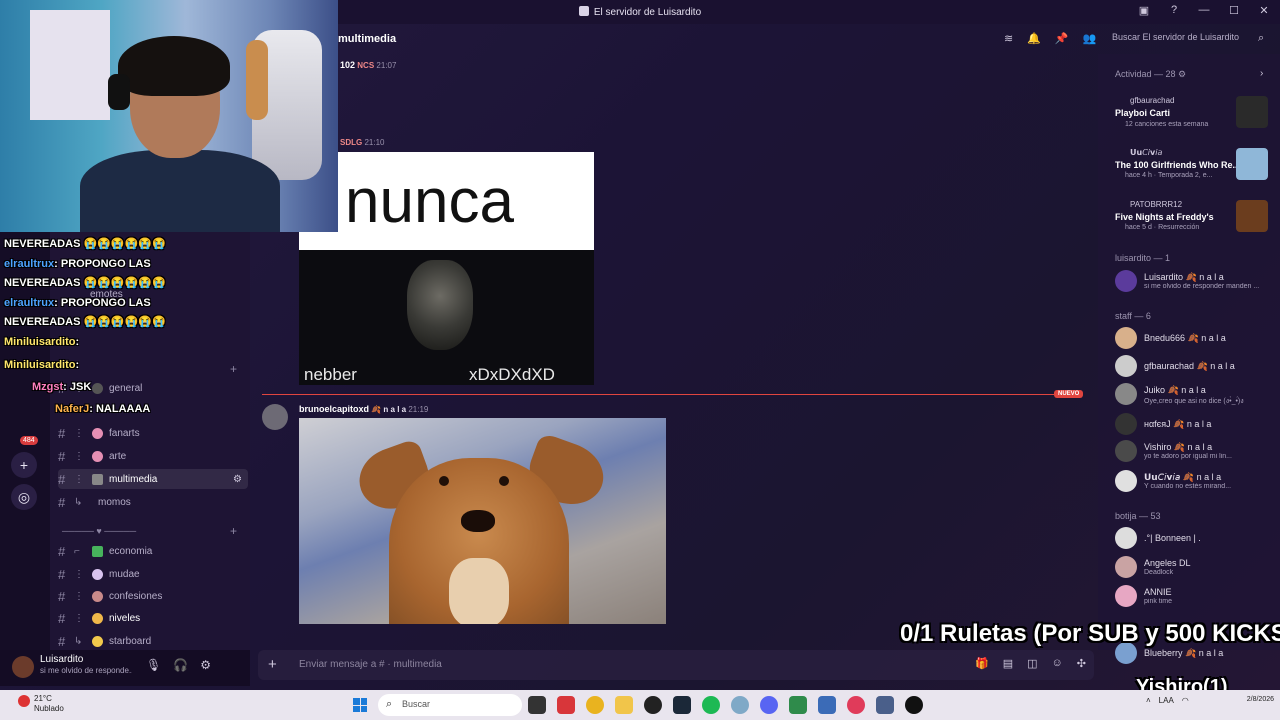 The height and width of the screenshot is (720, 1280). What do you see at coordinates (153, 618) in the screenshot?
I see `channel-niveles: # ⋮ niveles` at bounding box center [153, 618].